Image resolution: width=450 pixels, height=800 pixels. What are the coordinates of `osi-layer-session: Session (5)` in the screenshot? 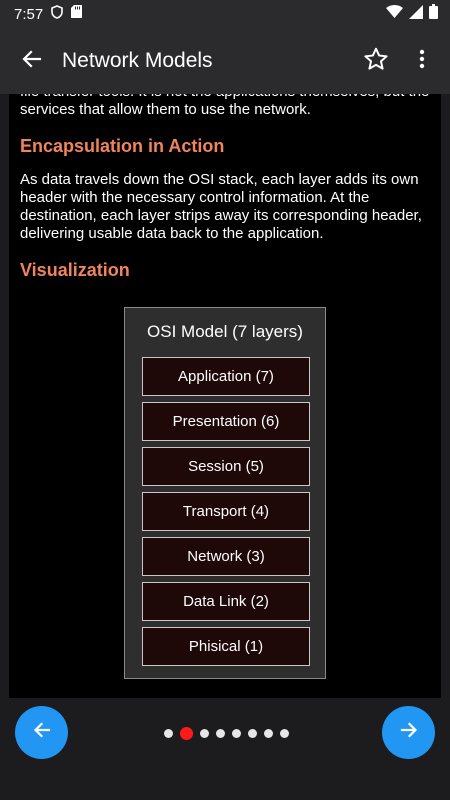 It's located at (226, 466).